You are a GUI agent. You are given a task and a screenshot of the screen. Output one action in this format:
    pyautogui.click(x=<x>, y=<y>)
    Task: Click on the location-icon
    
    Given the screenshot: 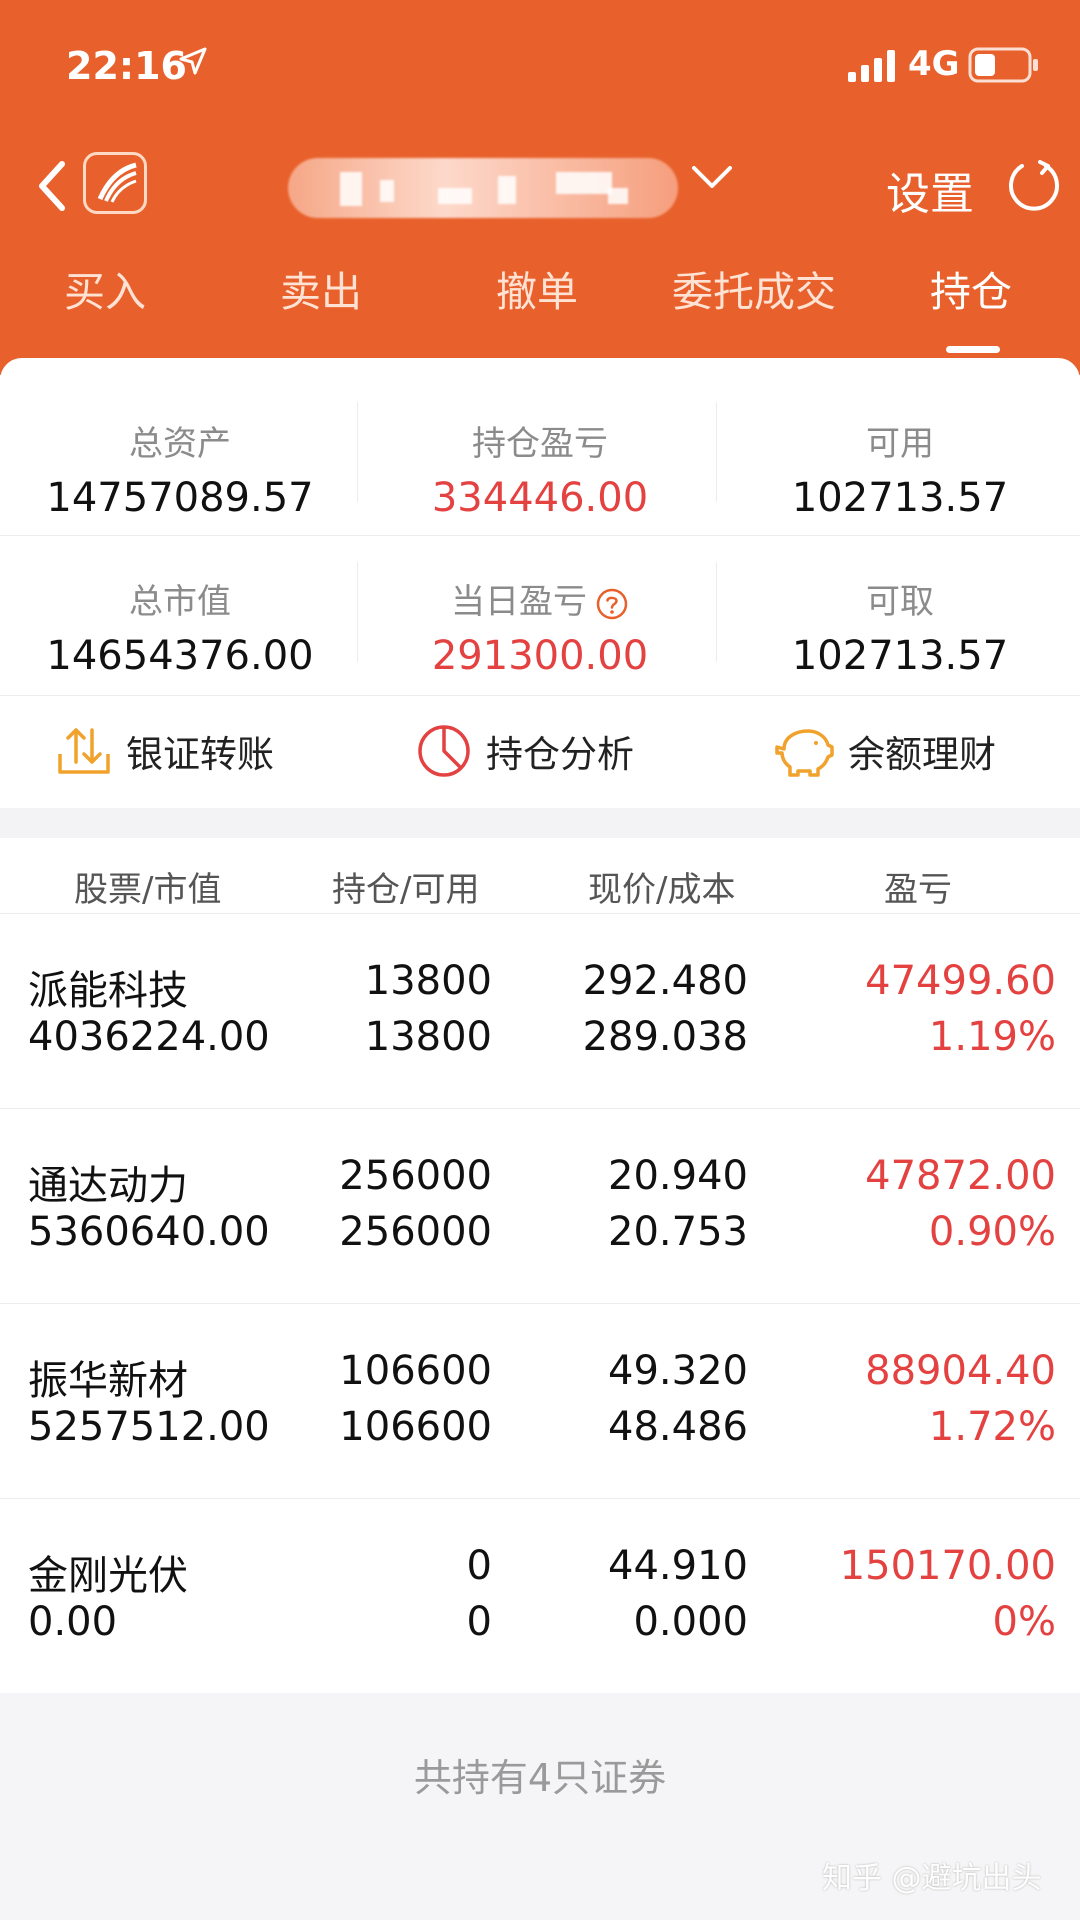 What is the action you would take?
    pyautogui.click(x=193, y=61)
    